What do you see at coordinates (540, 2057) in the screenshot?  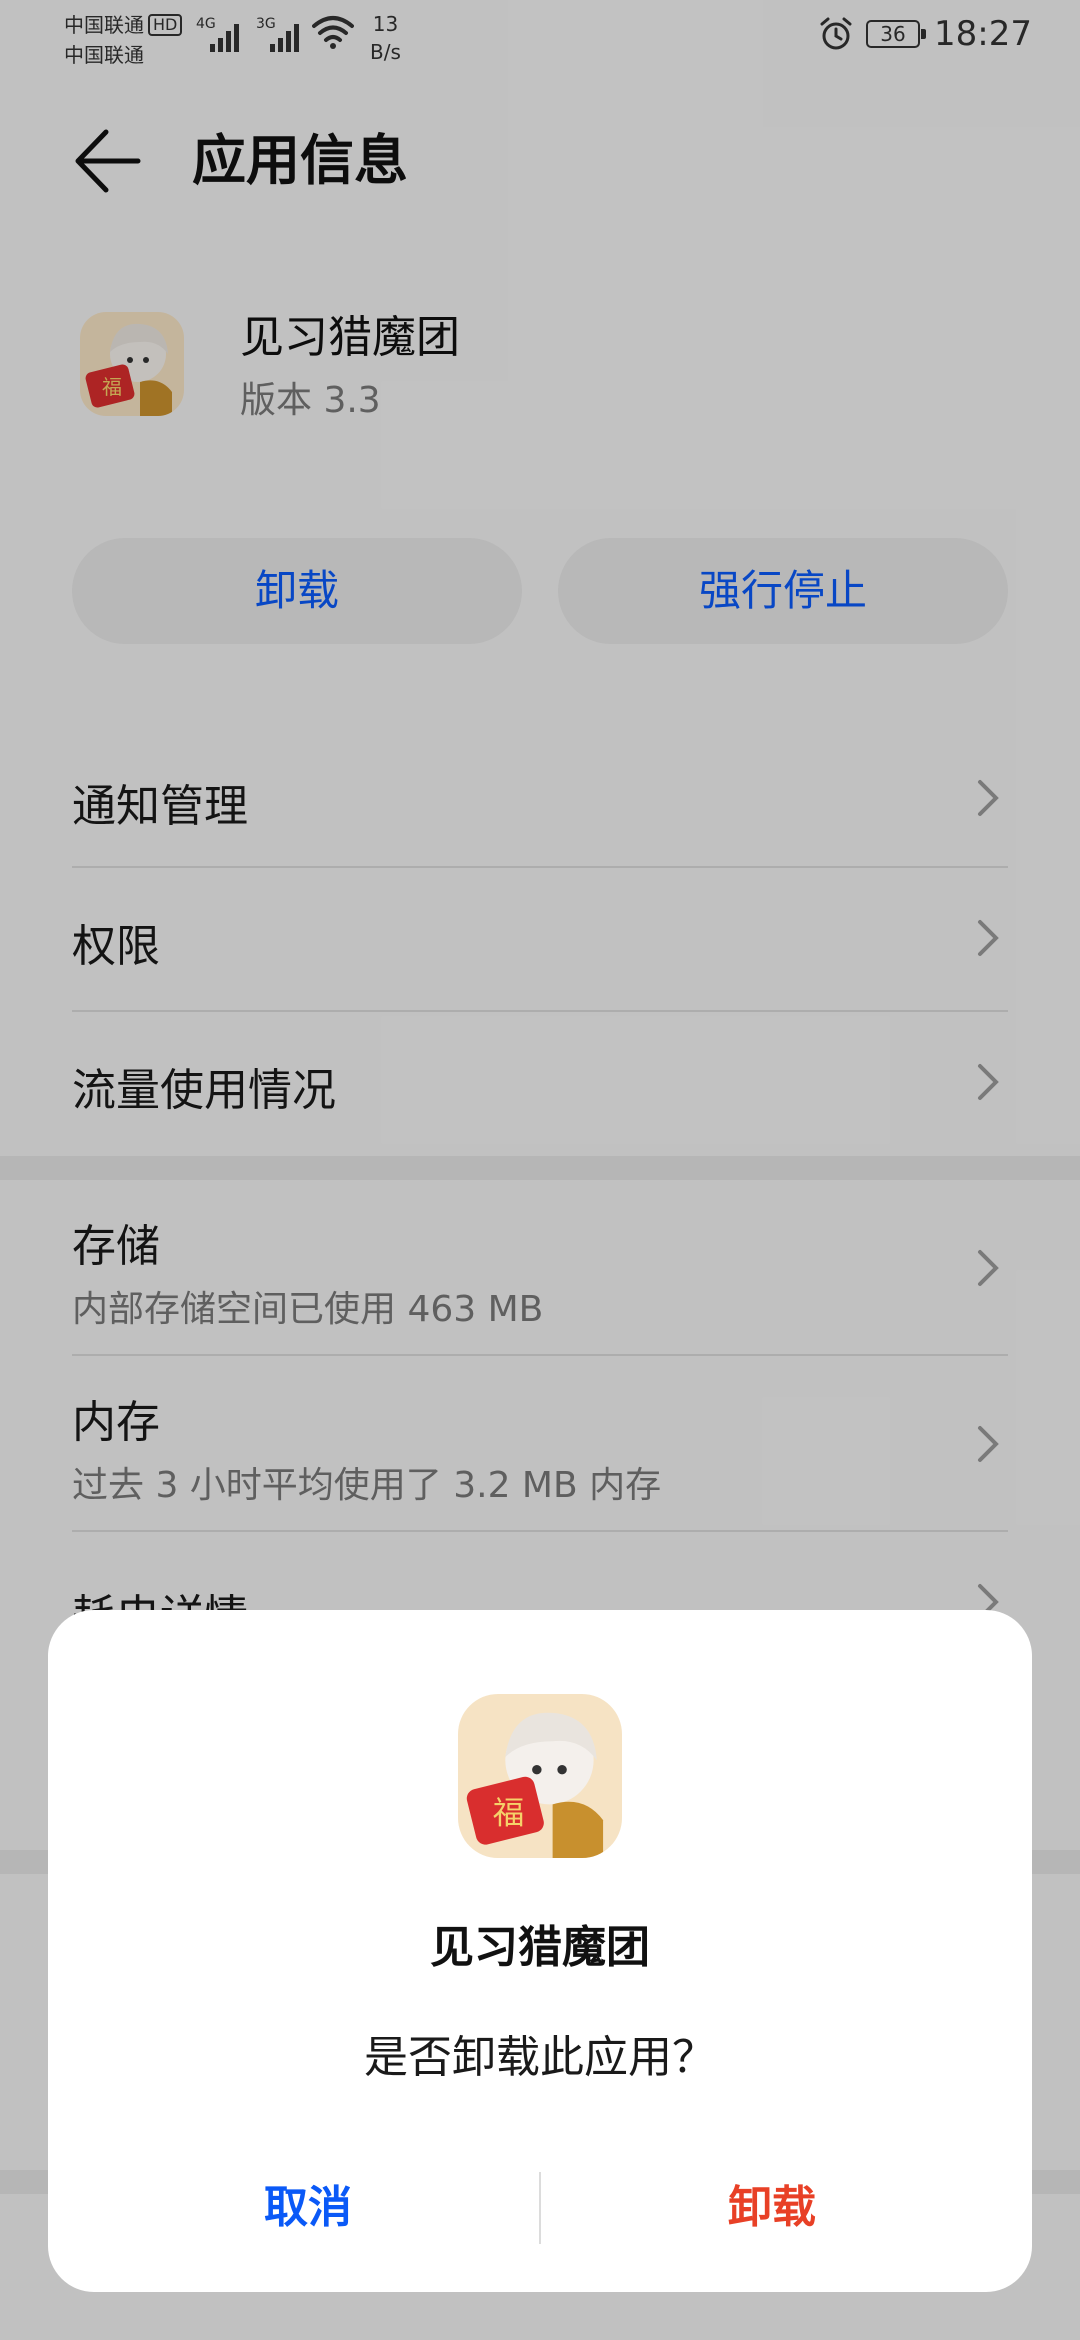 I see `dialog-message: 是否卸载此应用？` at bounding box center [540, 2057].